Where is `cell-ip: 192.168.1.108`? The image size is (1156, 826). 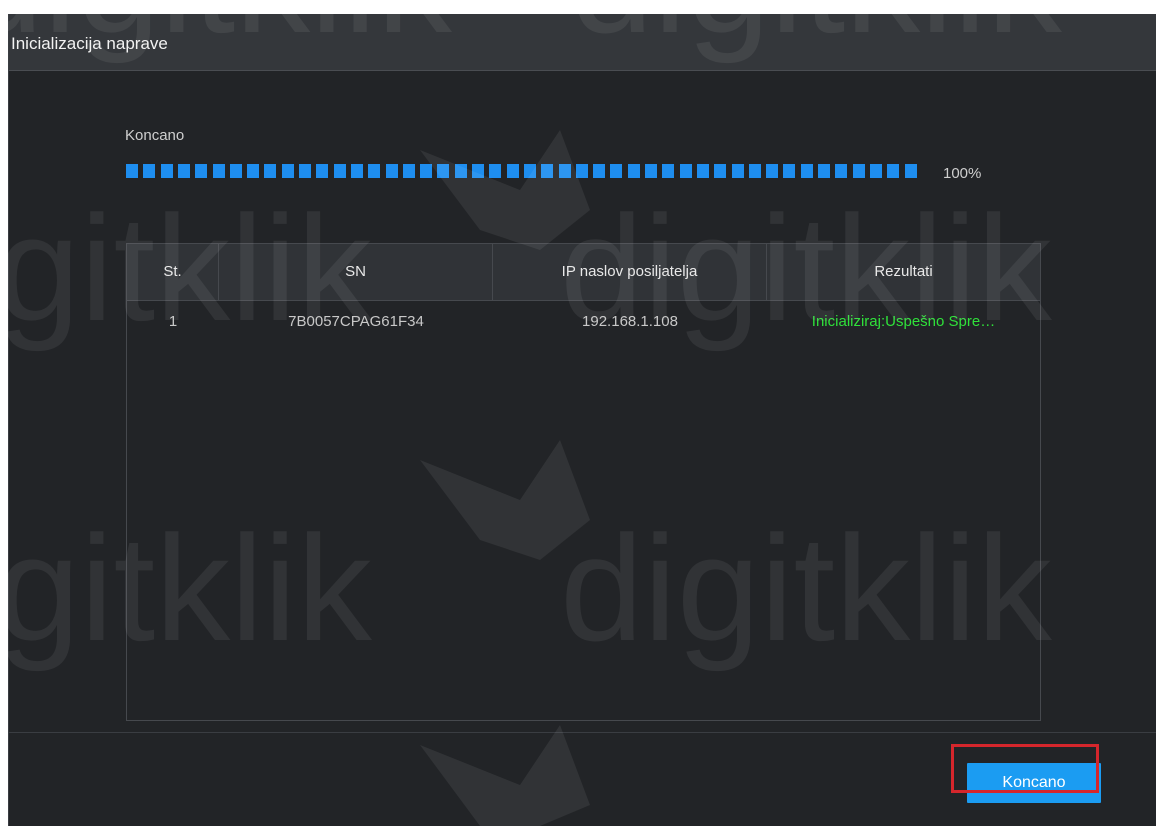
cell-ip: 192.168.1.108 is located at coordinates (630, 321).